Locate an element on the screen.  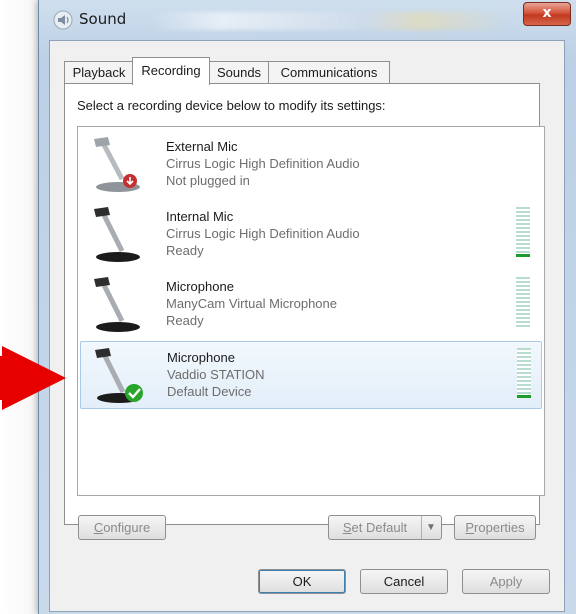
callout-arrow-icon is located at coordinates (34, 378).